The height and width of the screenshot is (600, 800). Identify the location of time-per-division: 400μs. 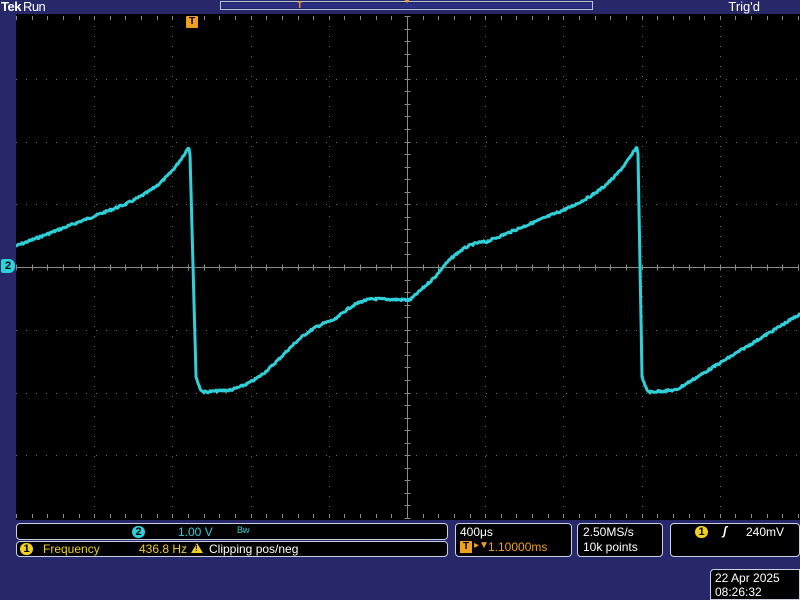
(476, 532).